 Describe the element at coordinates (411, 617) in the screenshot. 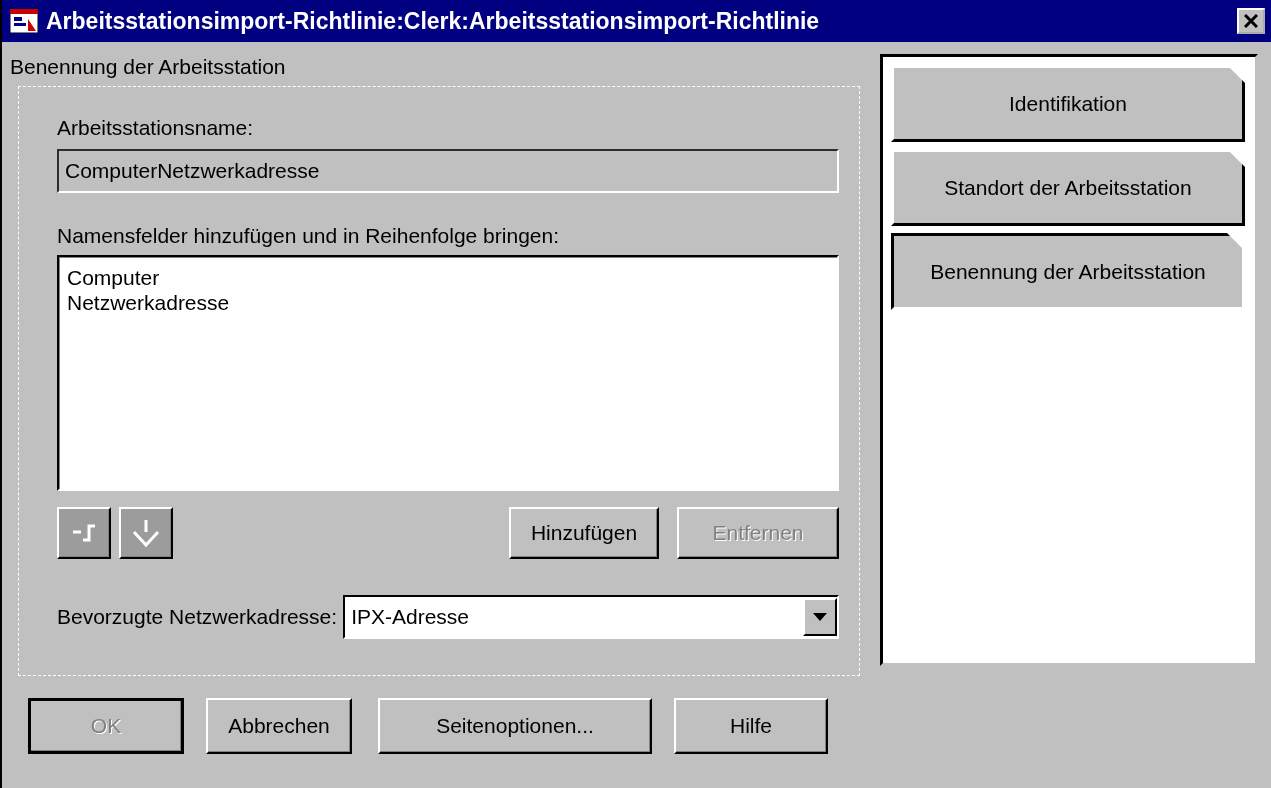

I see `dropdown-value: IPX-Adresse` at that location.